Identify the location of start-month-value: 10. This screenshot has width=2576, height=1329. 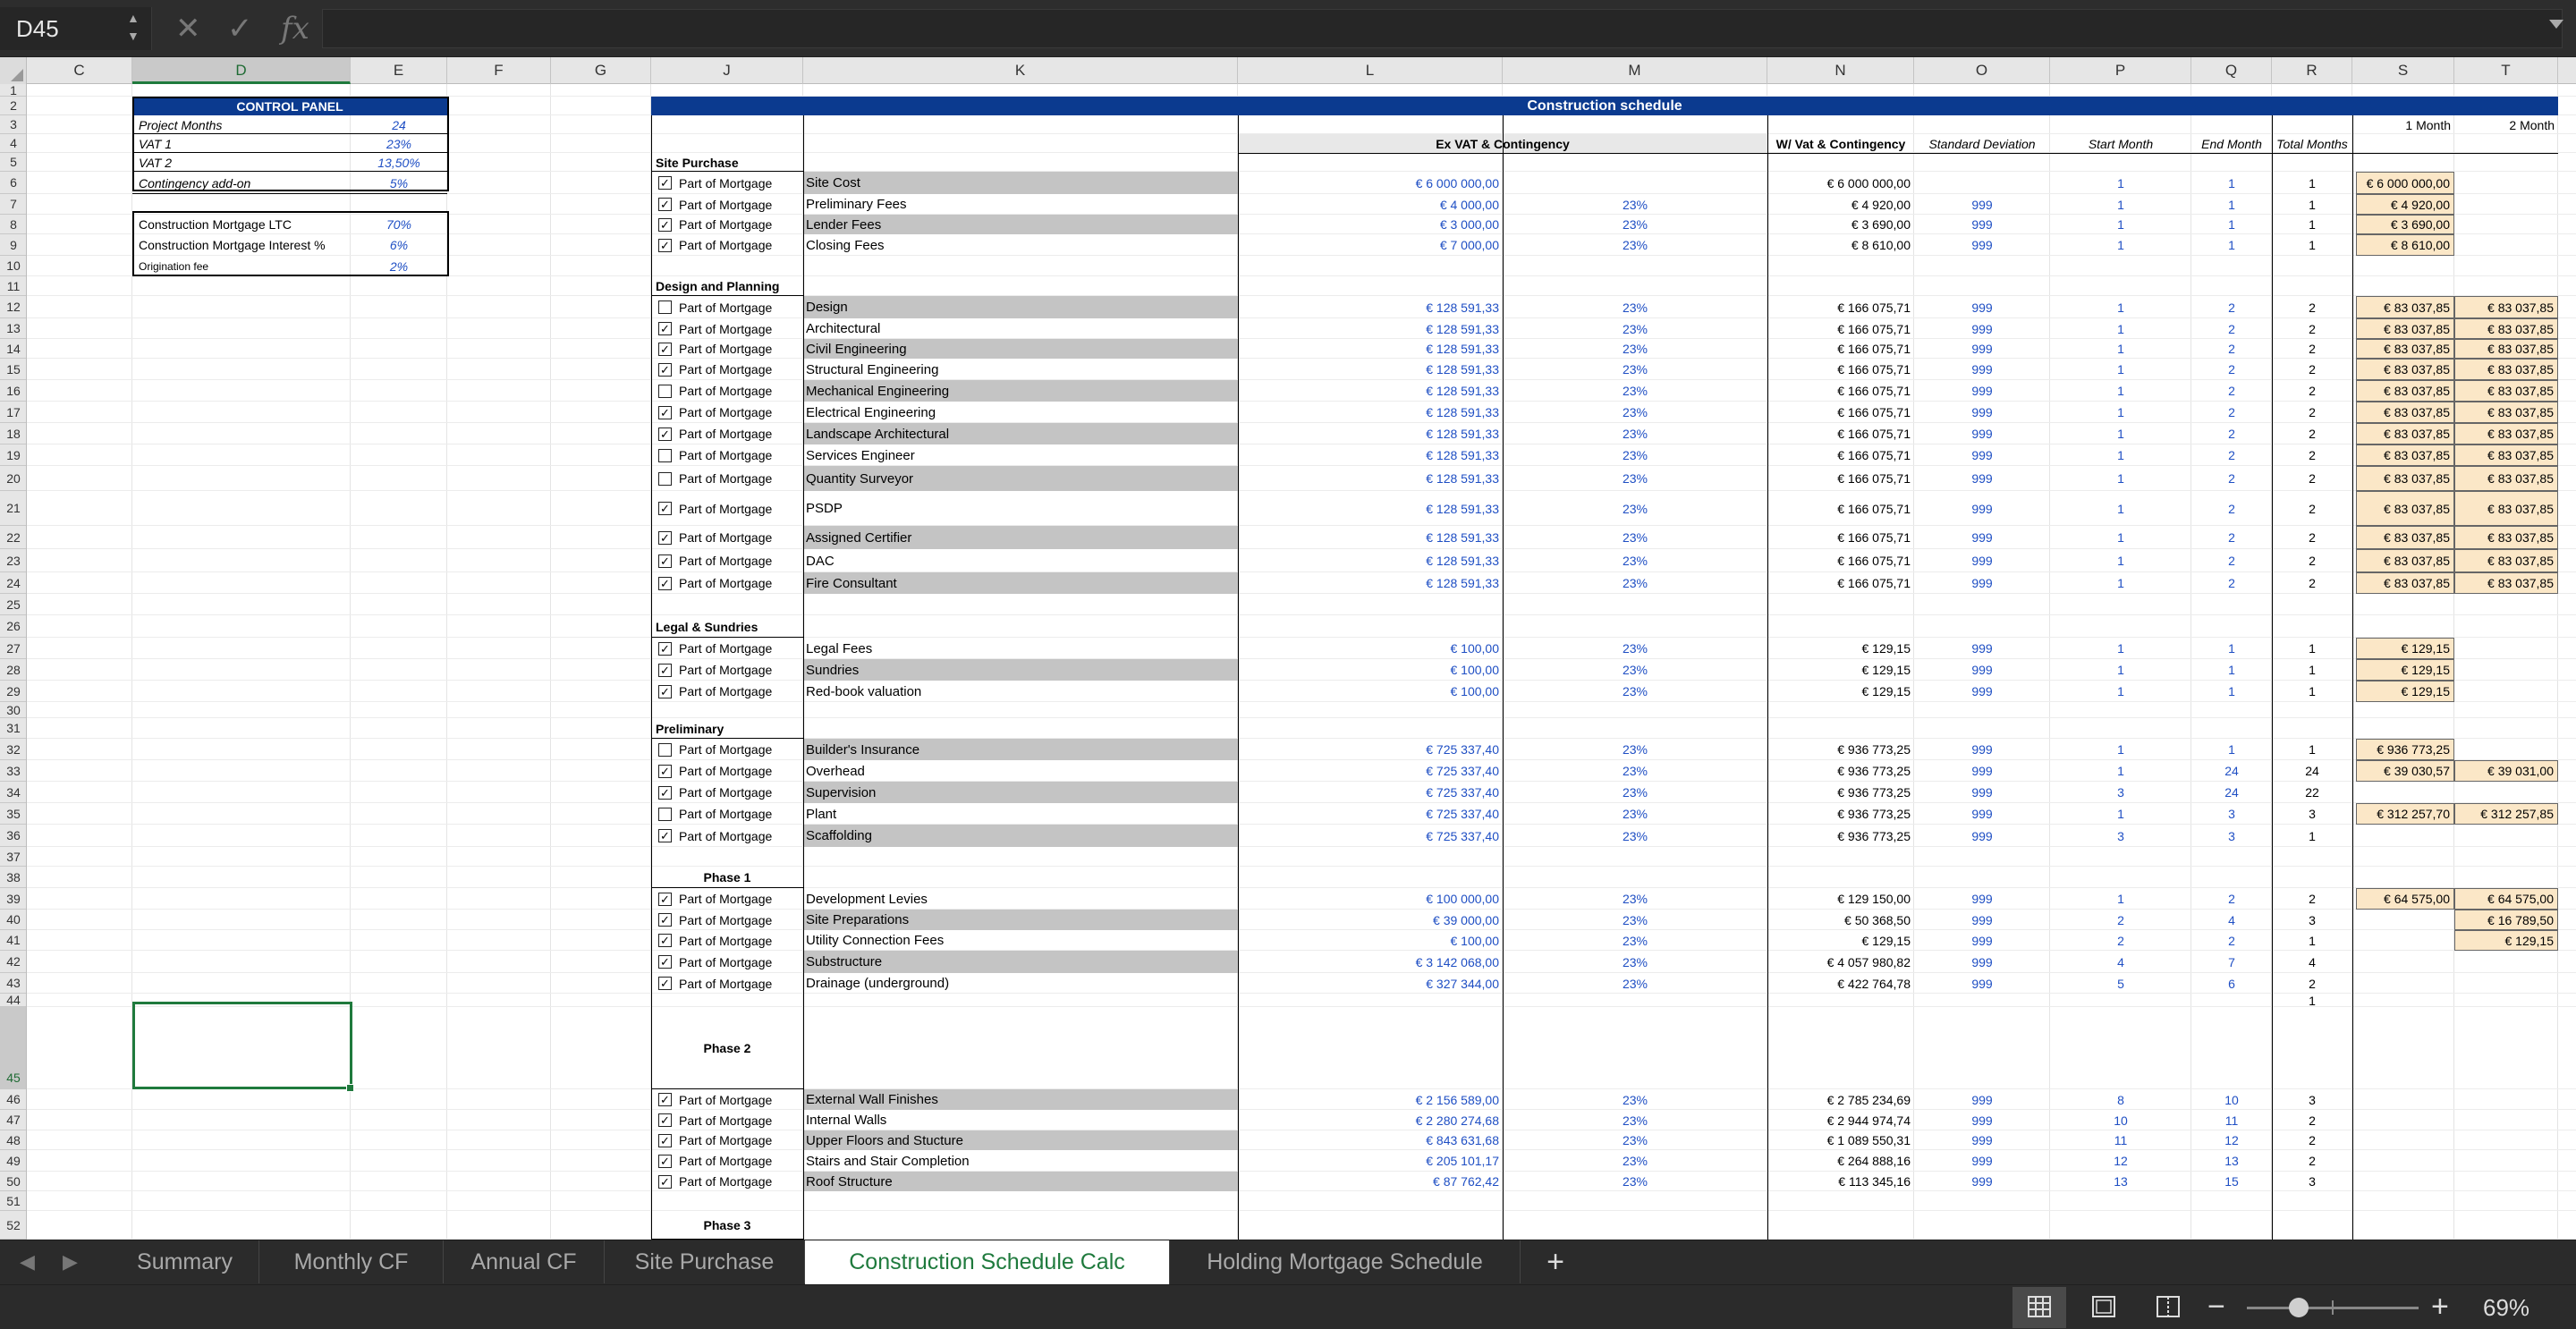
(2120, 1120).